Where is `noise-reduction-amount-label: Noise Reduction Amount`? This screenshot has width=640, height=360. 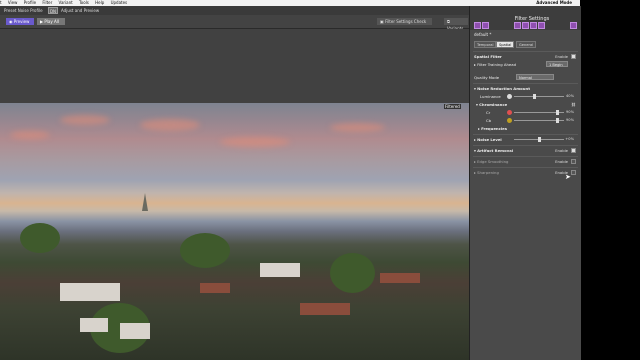 noise-reduction-amount-label: Noise Reduction Amount is located at coordinates (504, 88).